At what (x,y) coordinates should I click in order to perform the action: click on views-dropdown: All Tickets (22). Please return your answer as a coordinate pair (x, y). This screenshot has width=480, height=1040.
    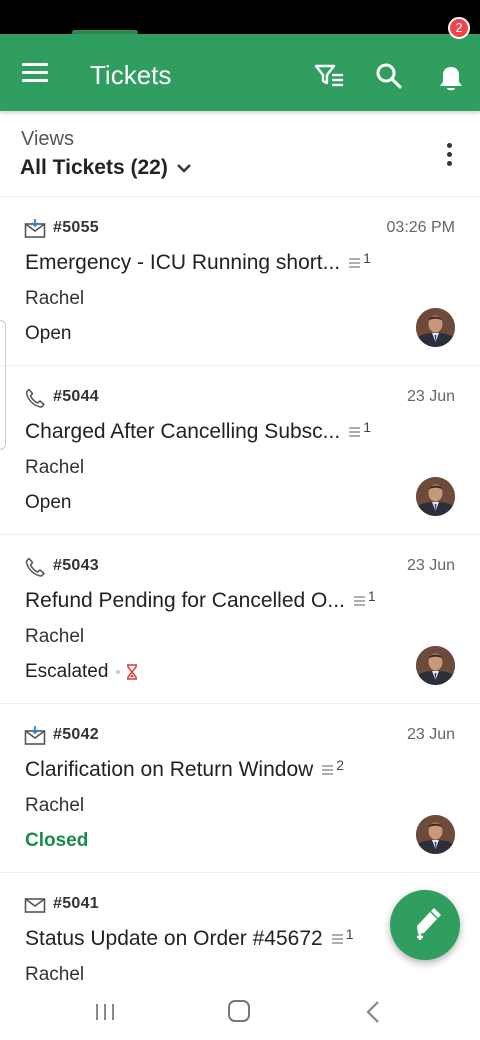
    Looking at the image, I should click on (106, 168).